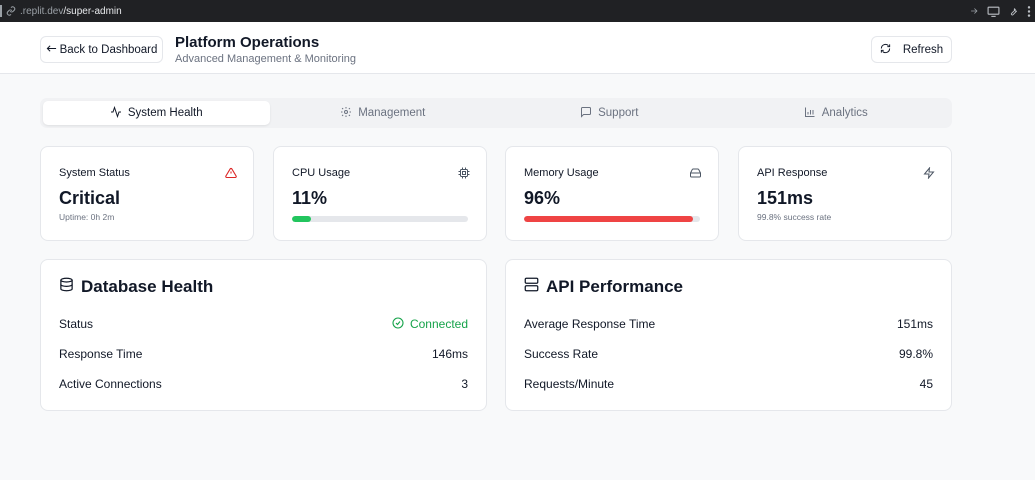  I want to click on api-requests-per-minute-row: Requests/Minute 45, so click(728, 384).